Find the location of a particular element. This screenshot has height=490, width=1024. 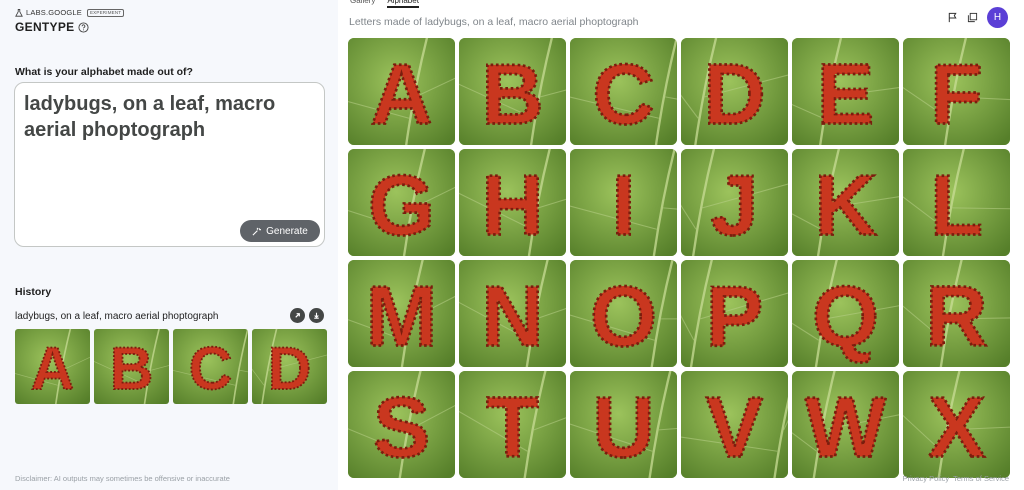

labs-line: LABS.GOOGLE EXPERIMENT is located at coordinates (70, 12).